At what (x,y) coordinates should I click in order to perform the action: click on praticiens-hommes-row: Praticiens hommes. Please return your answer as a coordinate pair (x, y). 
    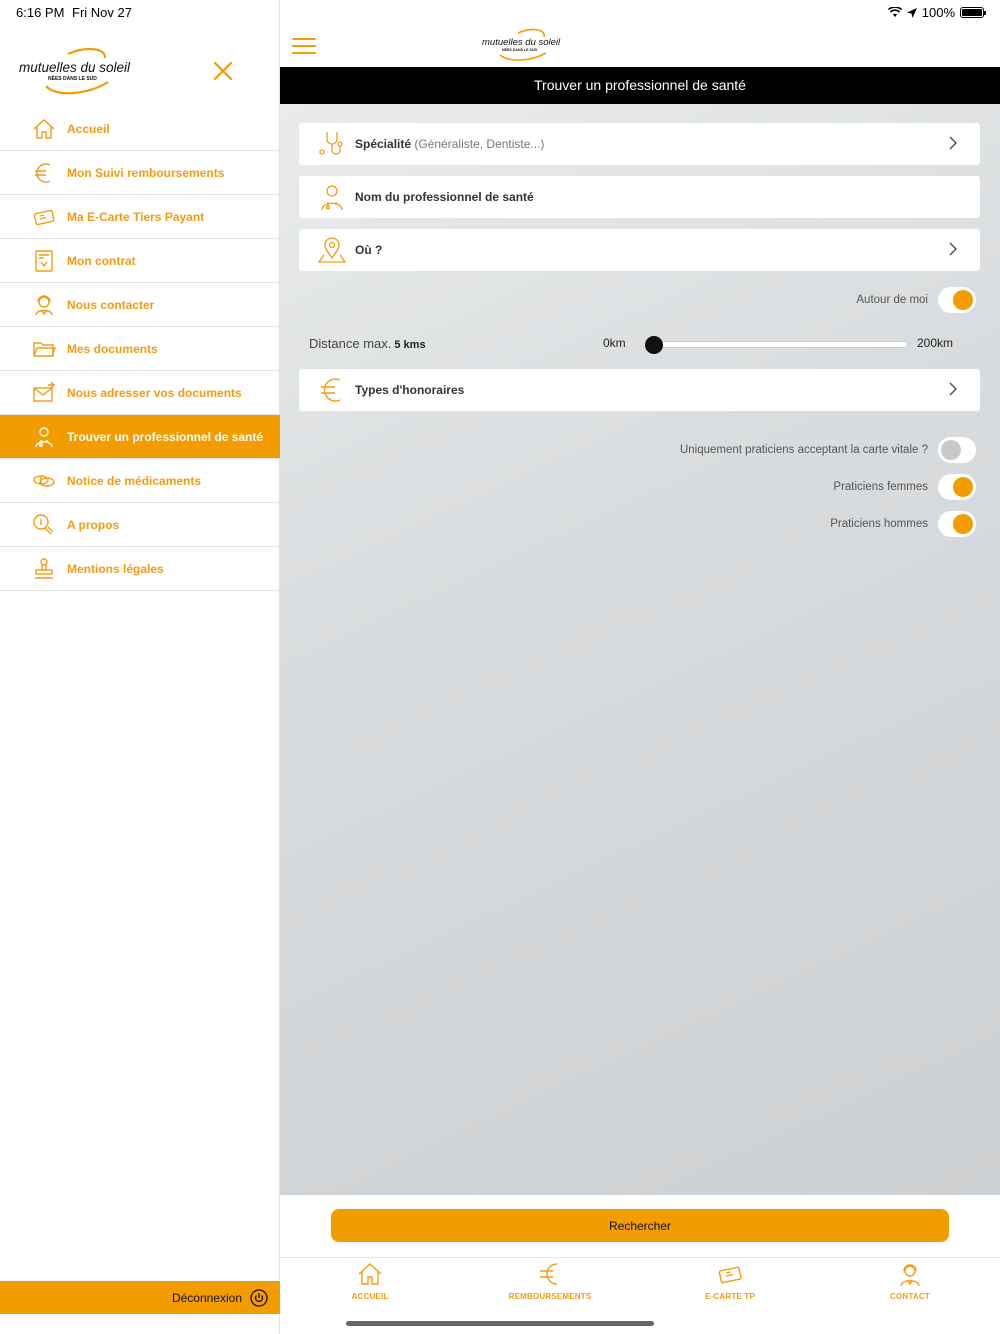
    Looking at the image, I should click on (903, 524).